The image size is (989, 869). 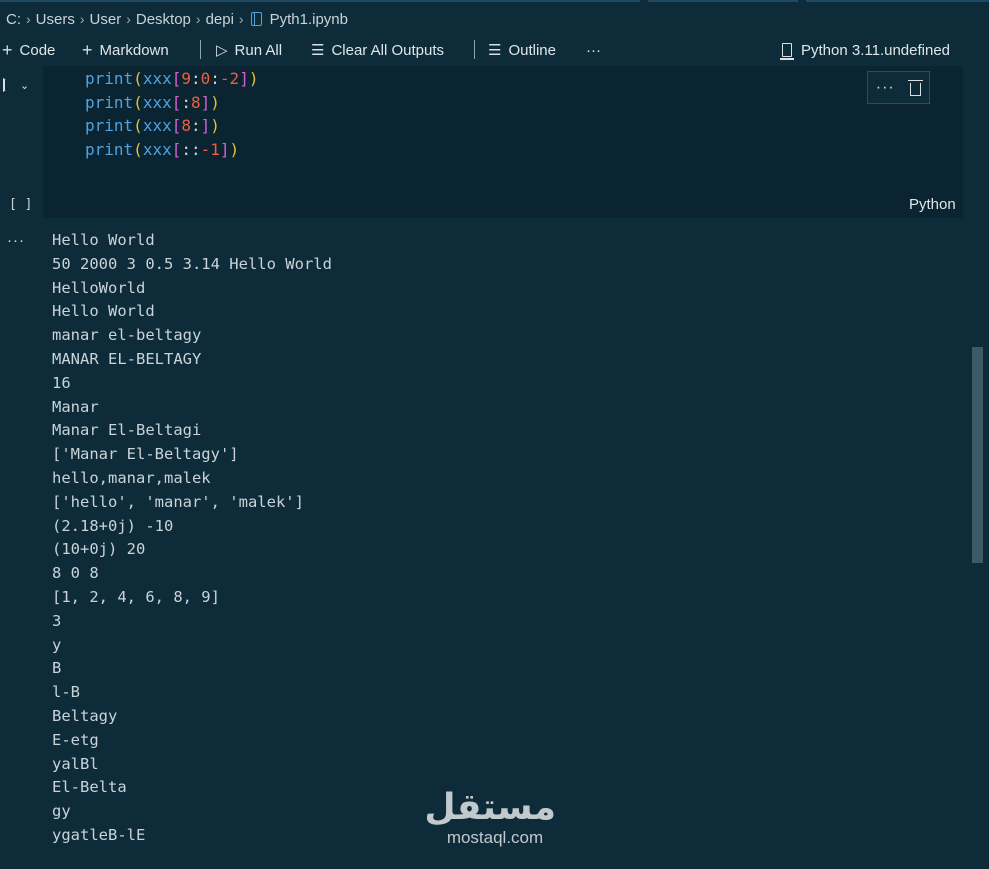 I want to click on output-line: Manar El-Beltagi, so click(x=127, y=430).